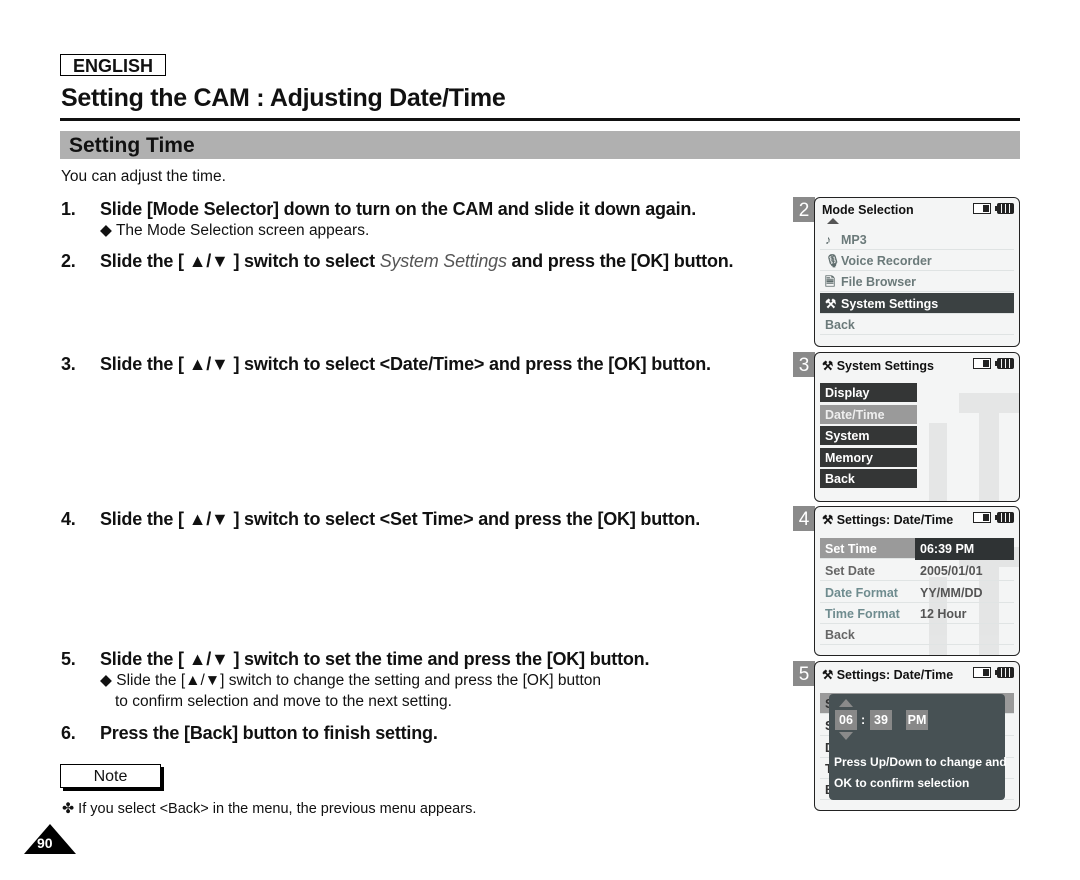 This screenshot has width=1080, height=880. I want to click on title-divider, so click(540, 119).